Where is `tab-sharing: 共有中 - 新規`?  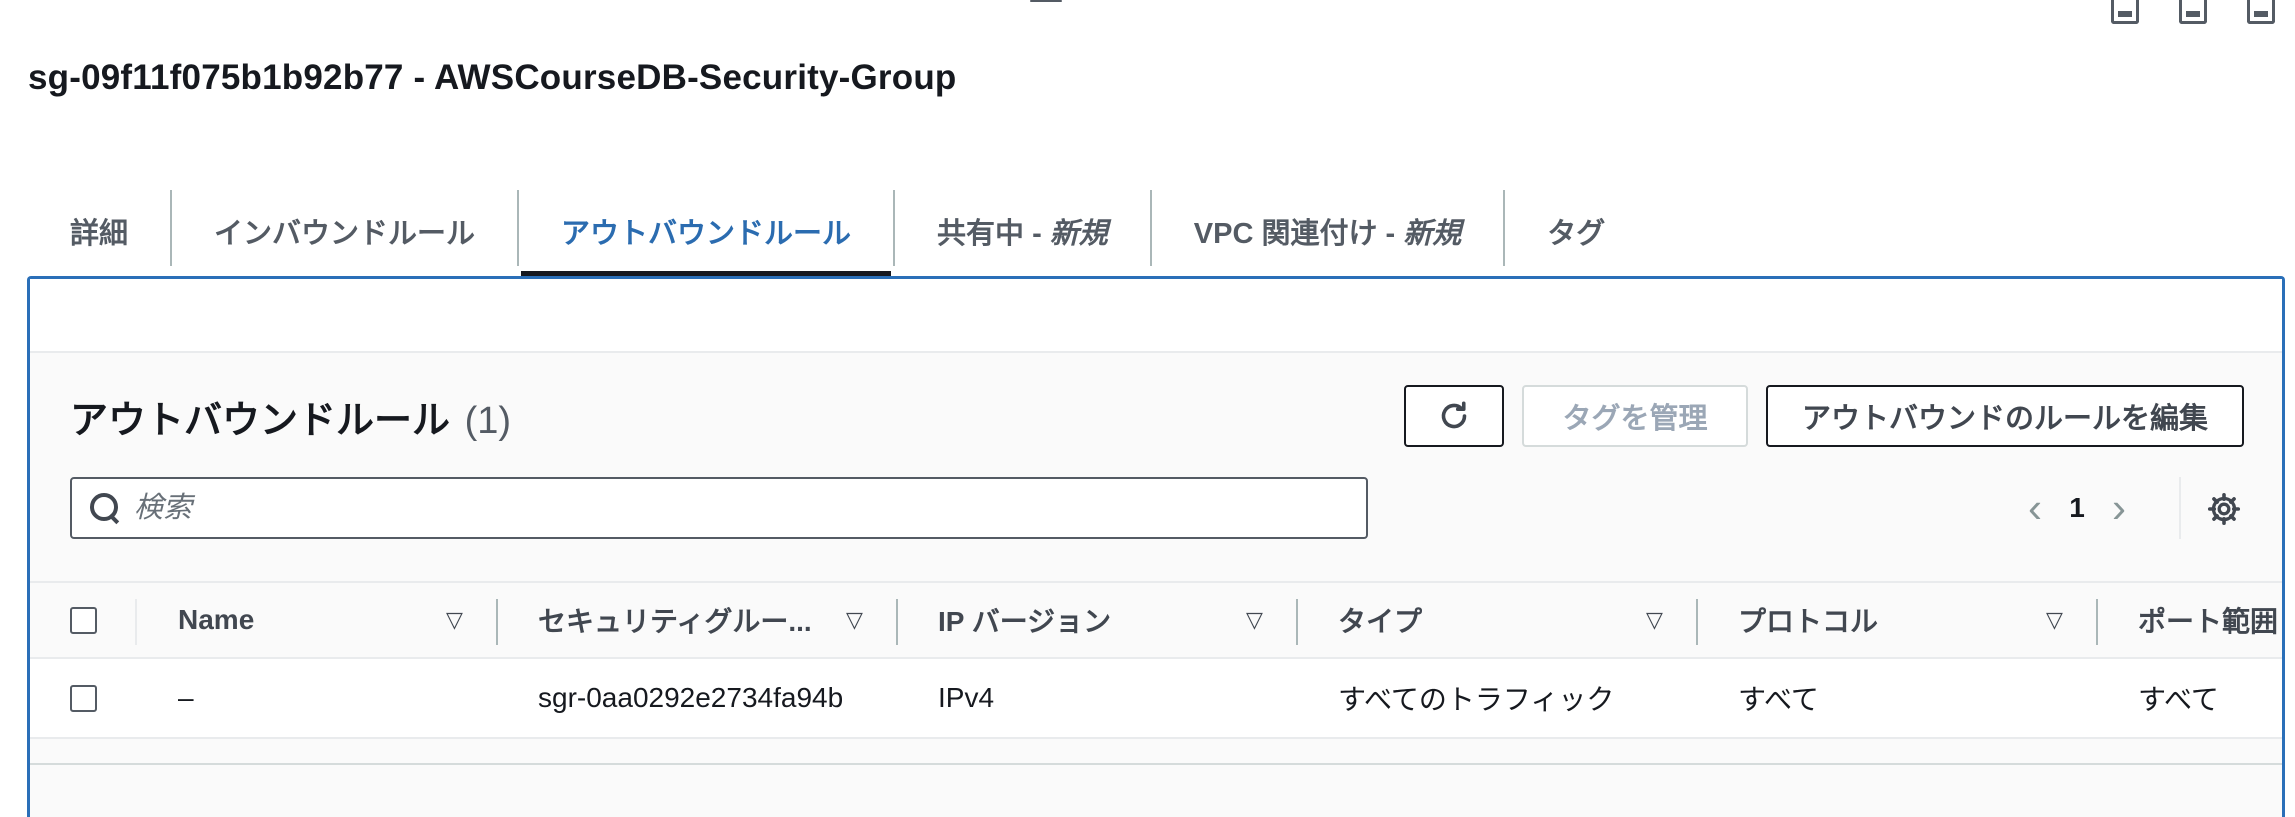
tab-sharing: 共有中 - 新規 is located at coordinates (1022, 231).